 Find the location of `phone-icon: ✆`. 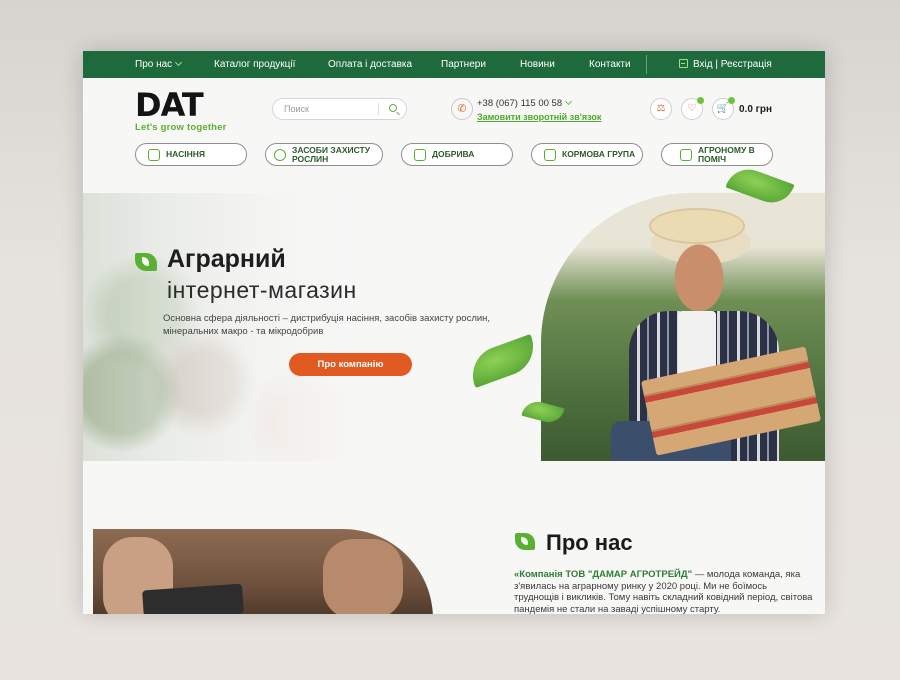

phone-icon: ✆ is located at coordinates (462, 109).